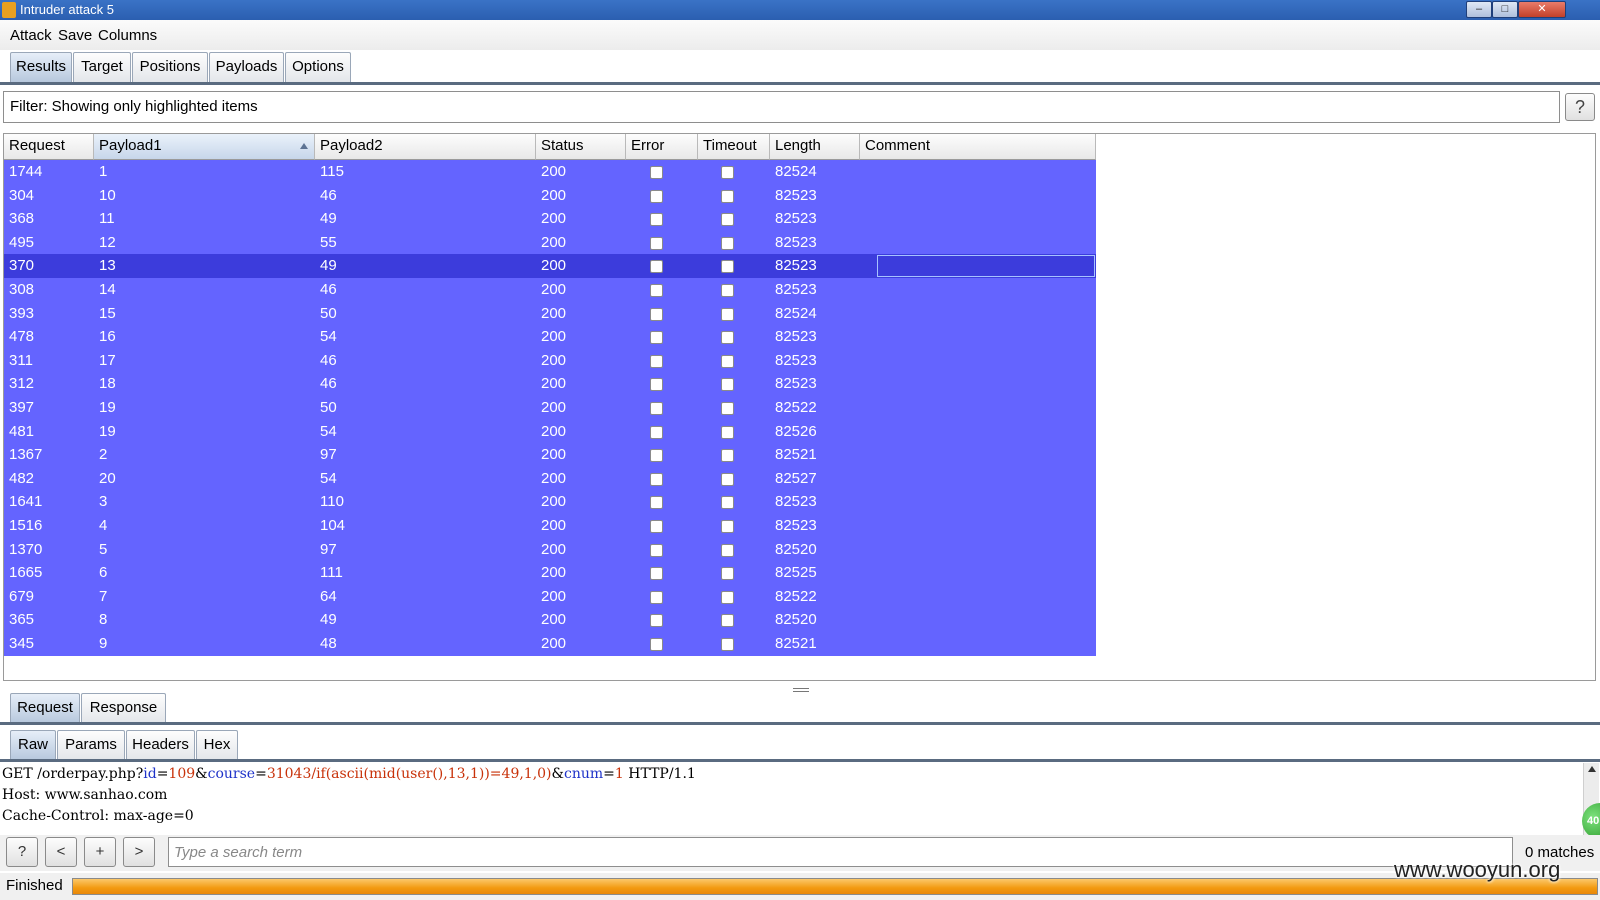 Image resolution: width=1600 pixels, height=900 pixels. Describe the element at coordinates (550, 313) in the screenshot. I see `table-row: 393 15 50 200 82524` at that location.